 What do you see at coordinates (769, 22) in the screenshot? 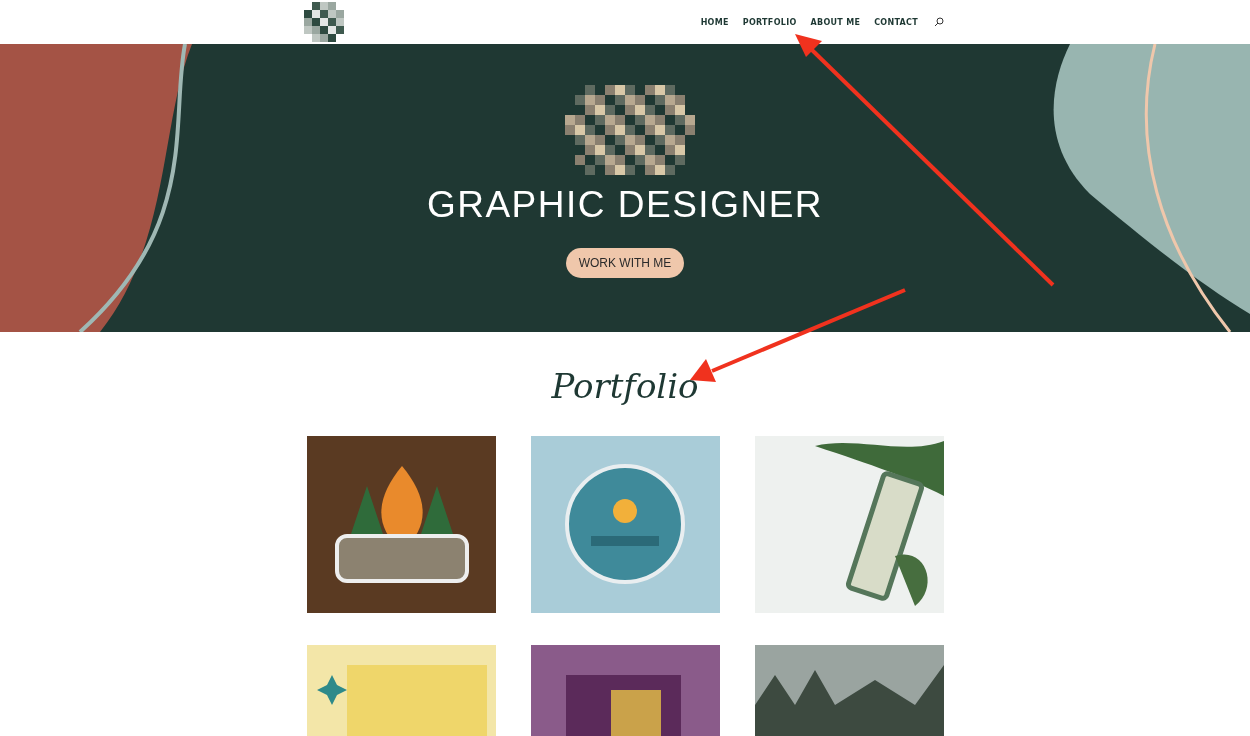
I see `nav-link: PORTFOLIO` at bounding box center [769, 22].